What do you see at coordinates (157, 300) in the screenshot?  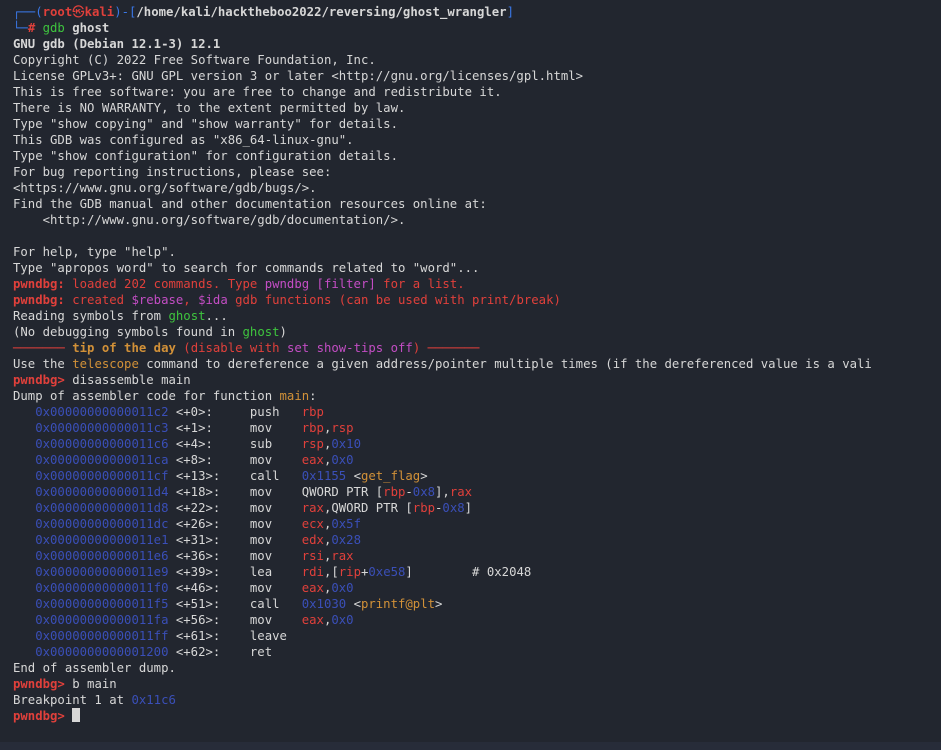 I see `terminal-text-segment: $rebase` at bounding box center [157, 300].